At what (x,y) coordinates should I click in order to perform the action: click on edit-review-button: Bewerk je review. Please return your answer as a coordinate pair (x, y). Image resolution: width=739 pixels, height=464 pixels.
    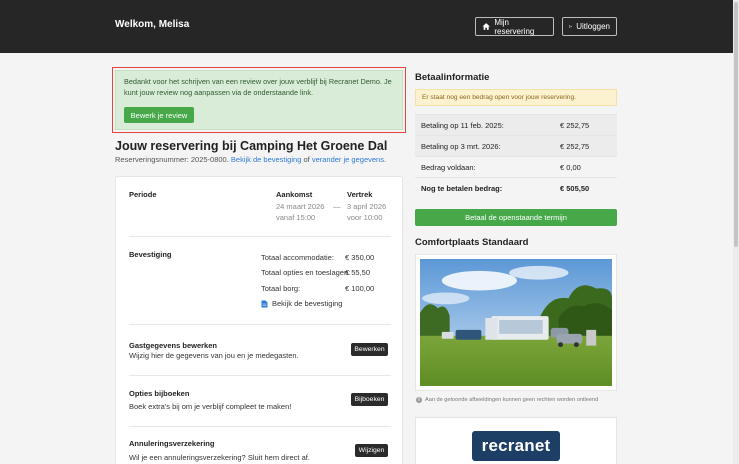
    Looking at the image, I should click on (159, 115).